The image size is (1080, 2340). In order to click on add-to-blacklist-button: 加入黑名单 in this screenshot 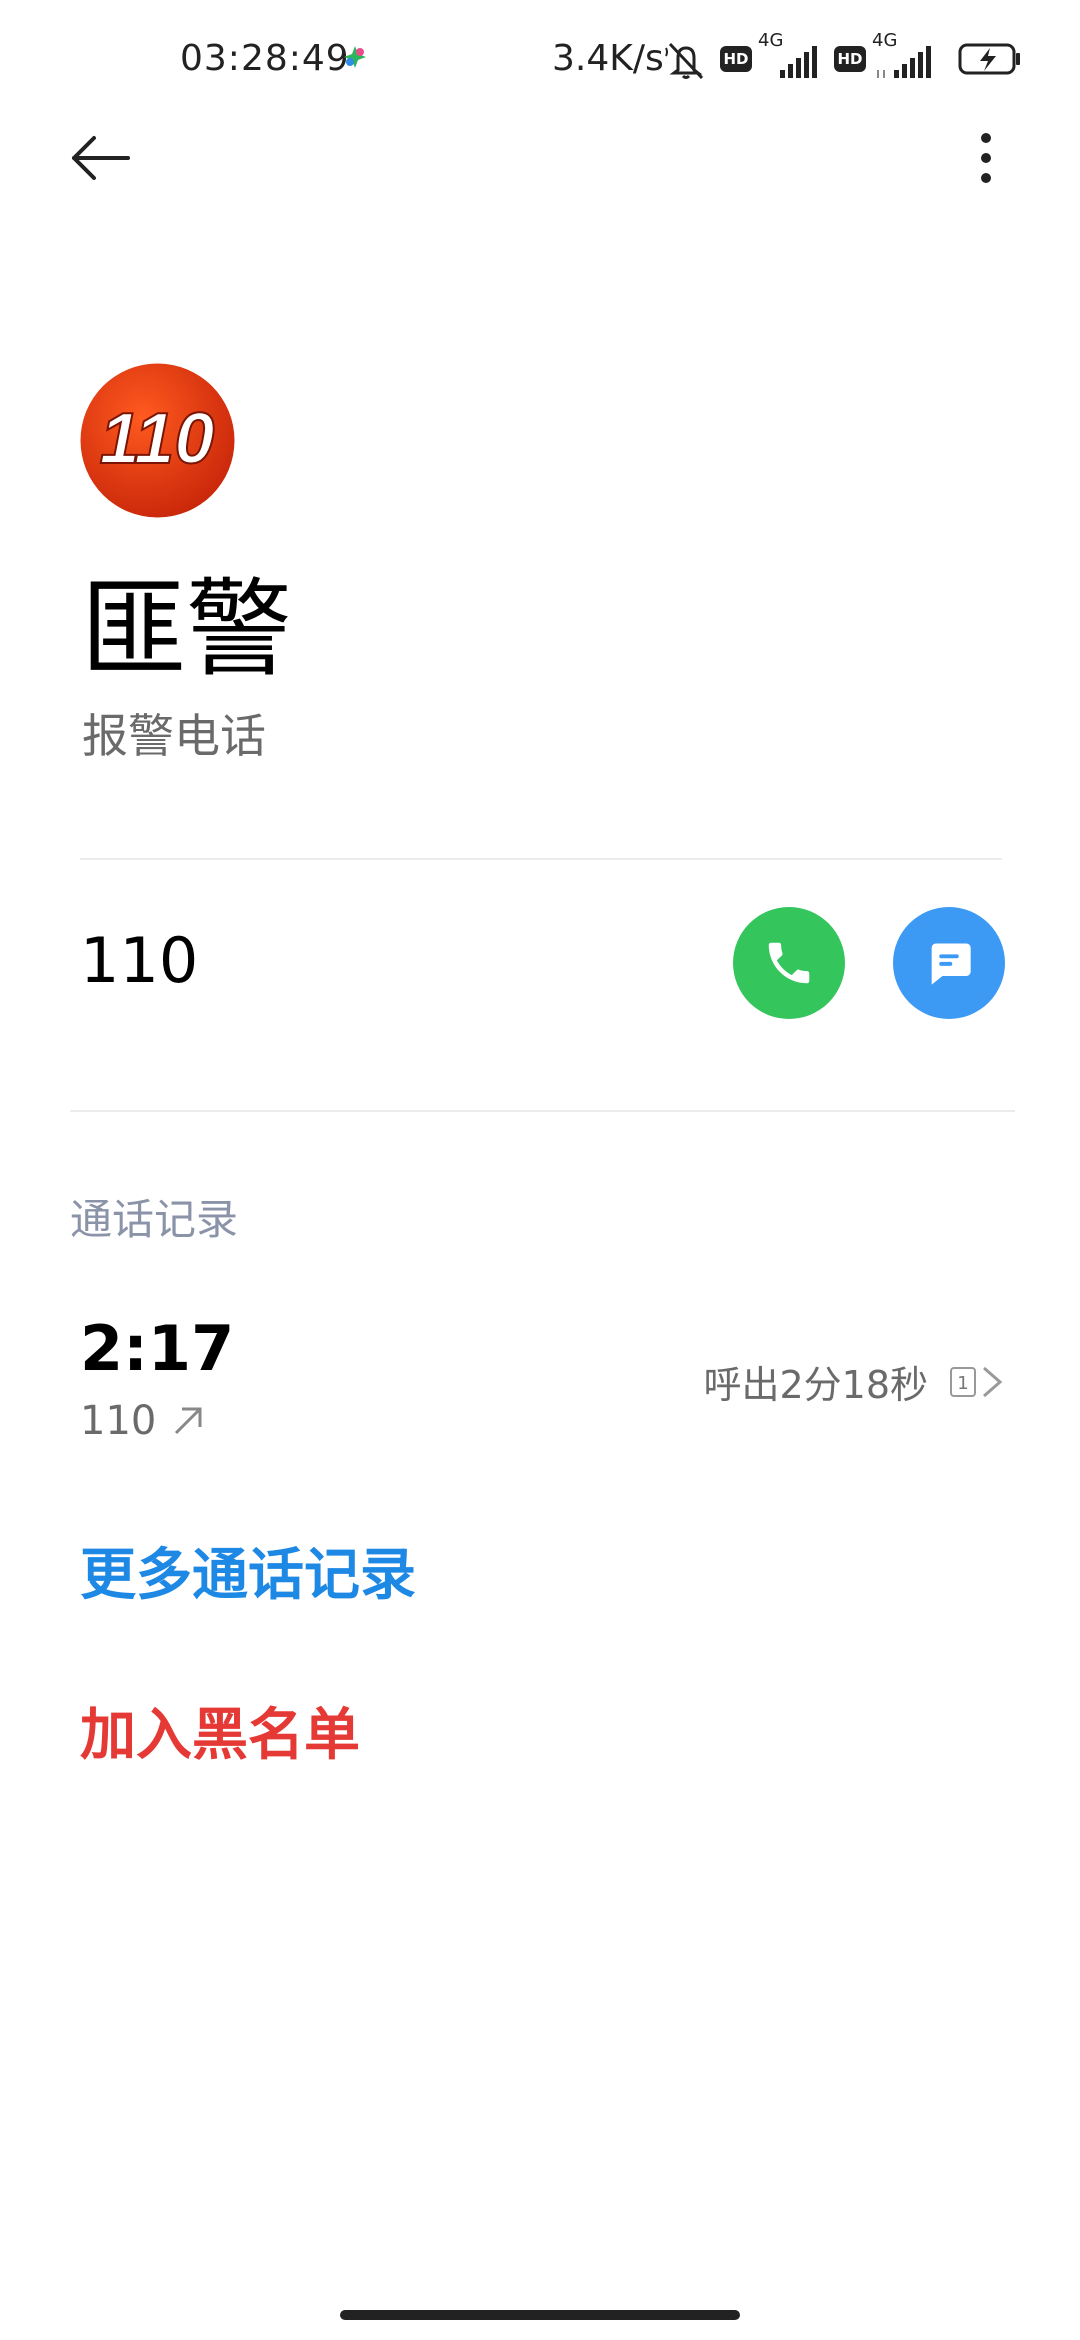, I will do `click(220, 1730)`.